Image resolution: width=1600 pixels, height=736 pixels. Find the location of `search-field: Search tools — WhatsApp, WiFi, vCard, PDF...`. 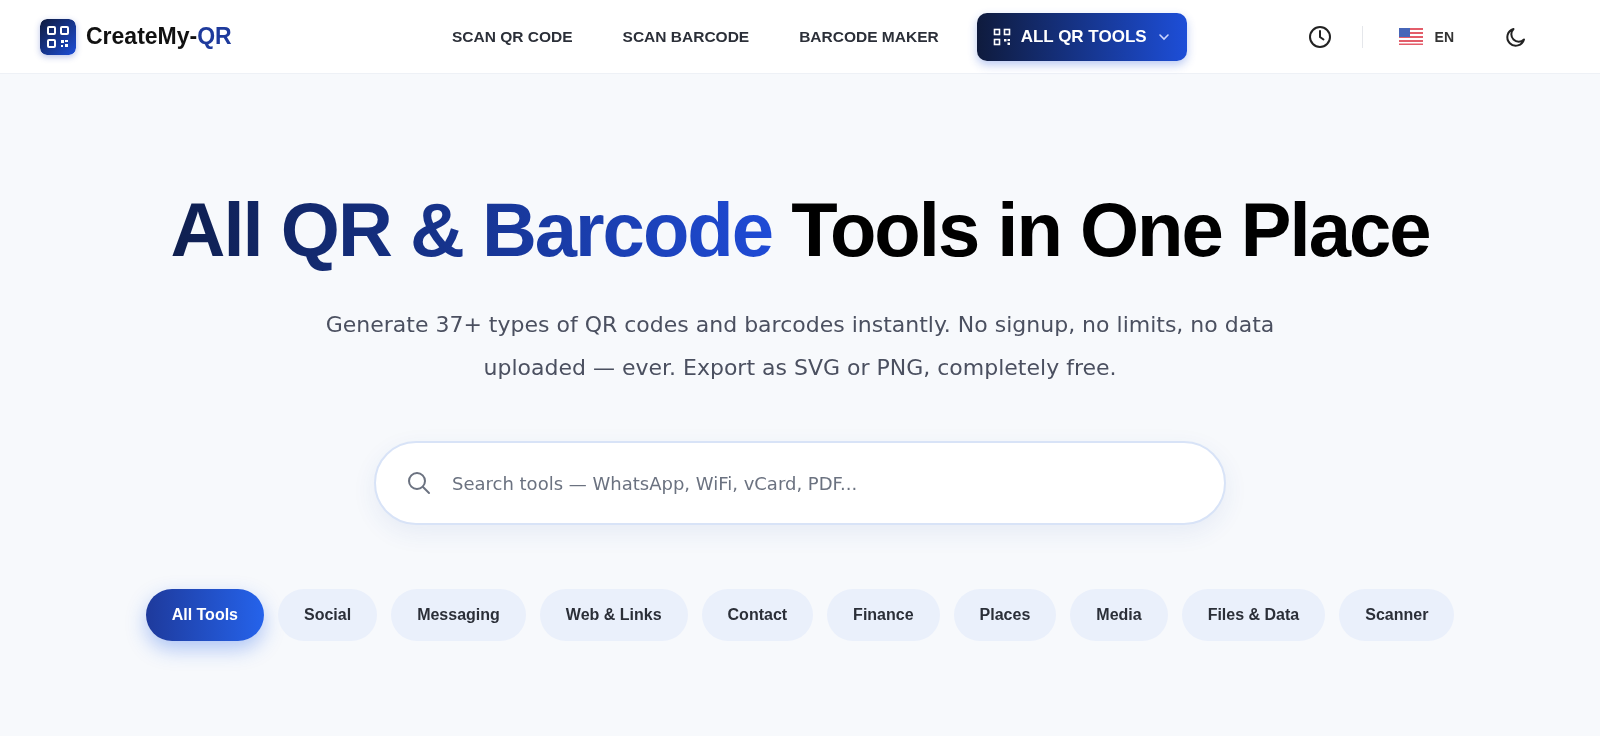

search-field: Search tools — WhatsApp, WiFi, vCard, PDF... is located at coordinates (800, 483).